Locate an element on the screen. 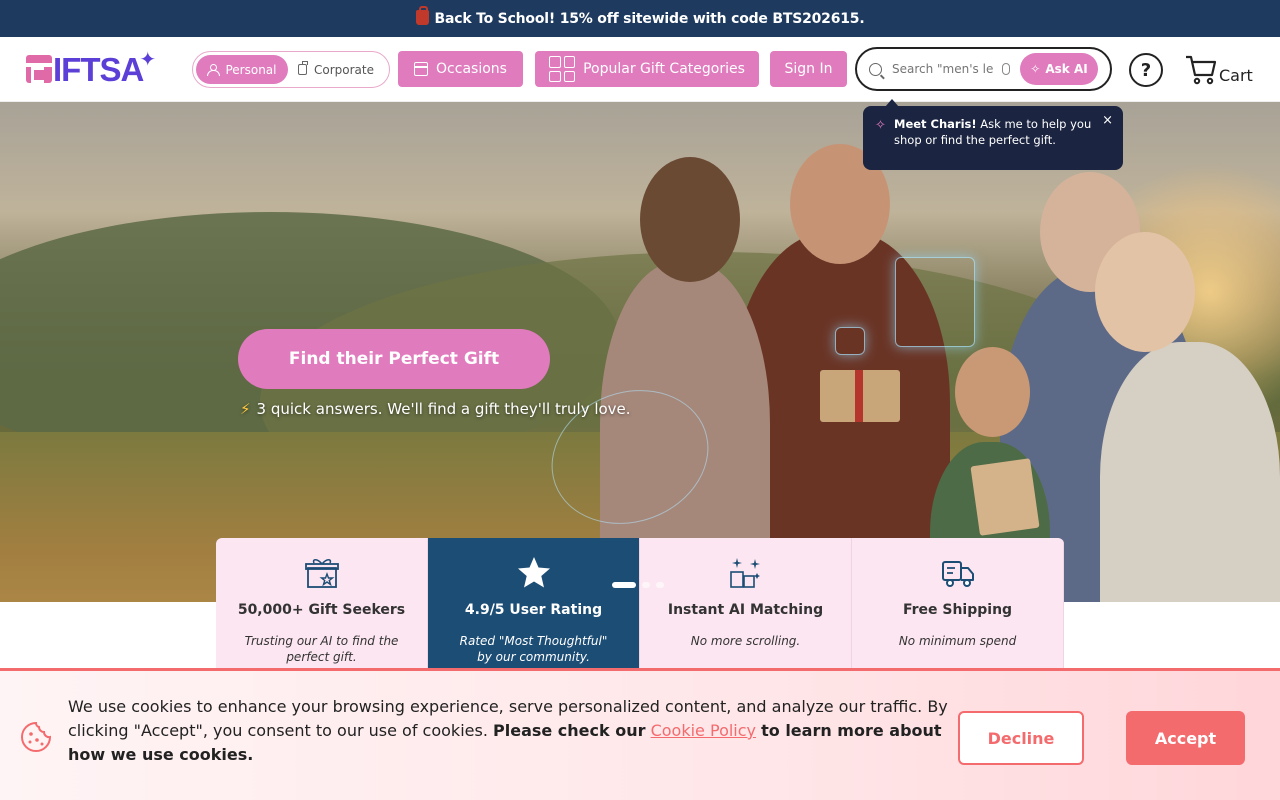 This screenshot has width=1280, height=800. search-icon is located at coordinates (875, 69).